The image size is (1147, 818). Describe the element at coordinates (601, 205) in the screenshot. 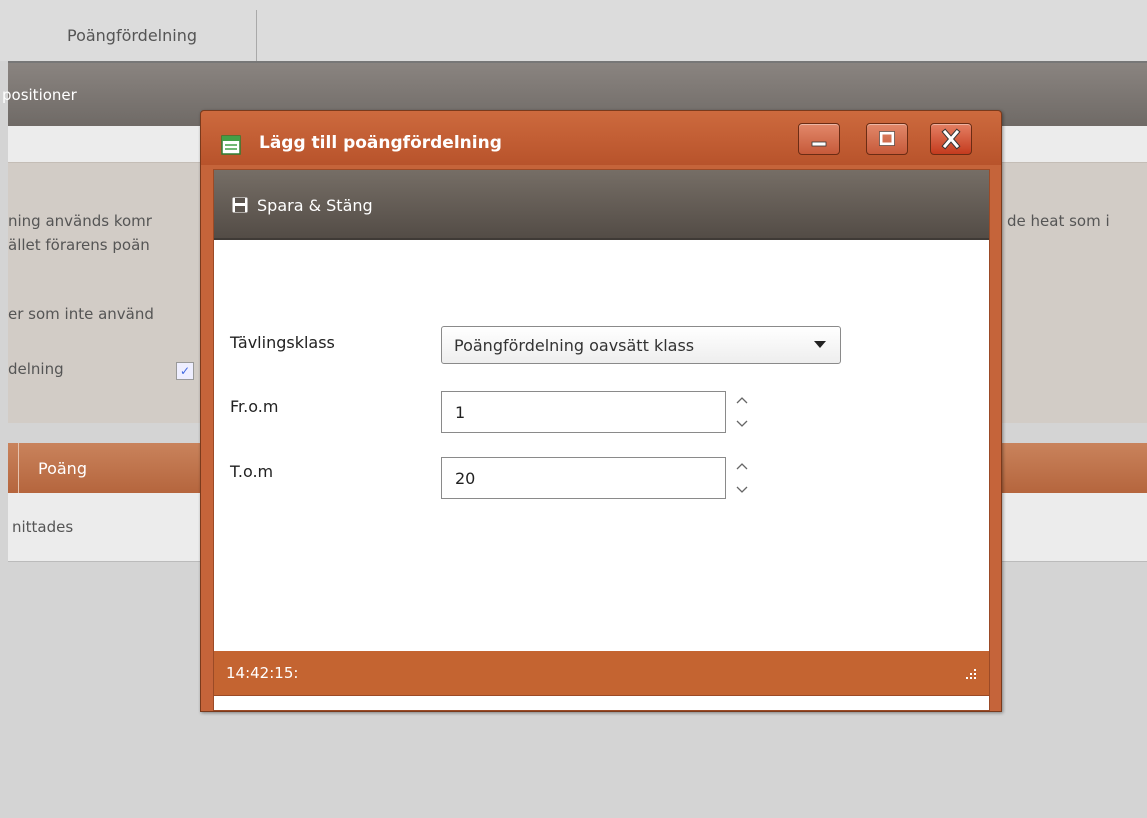

I see `dialog-toolbar: Spara & Stäng` at that location.